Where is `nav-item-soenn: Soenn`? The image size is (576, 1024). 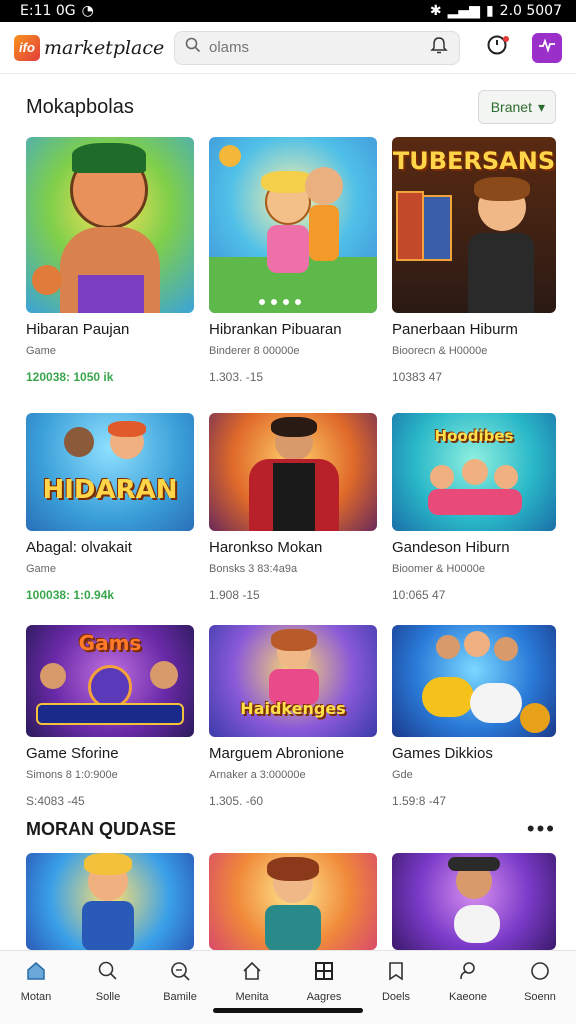
nav-item-soenn: Soenn is located at coordinates (540, 991).